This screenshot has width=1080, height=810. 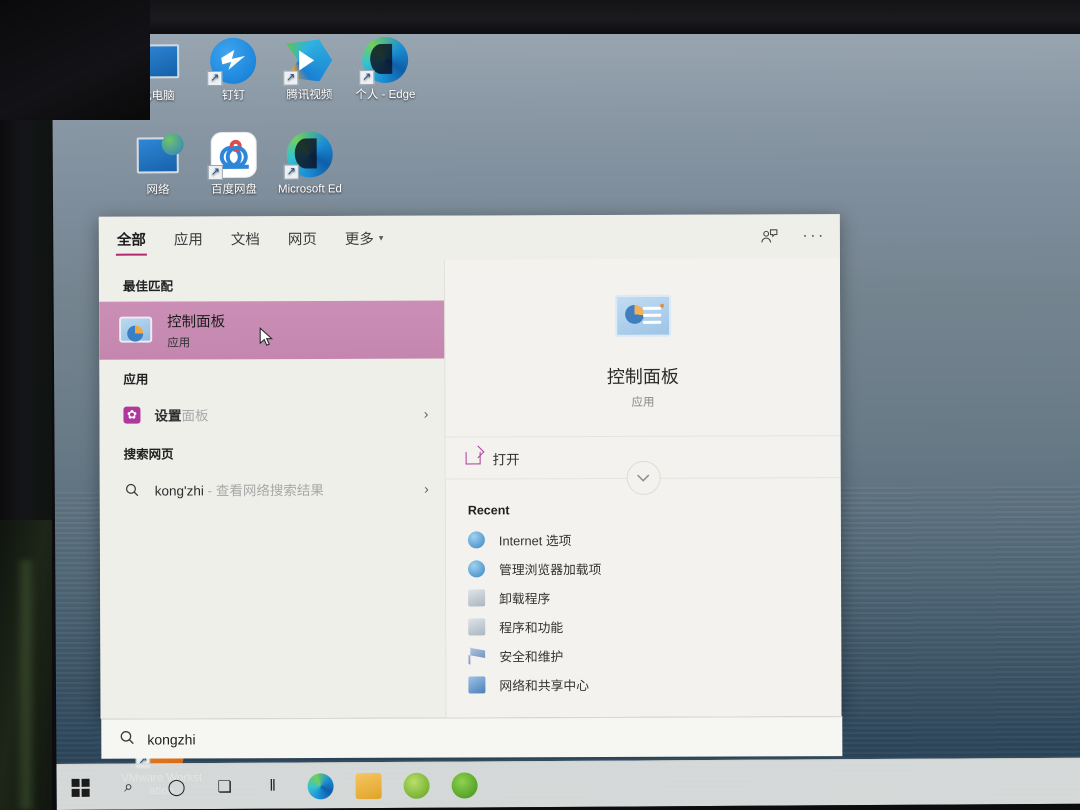 I want to click on open-action-label: 打开, so click(x=506, y=459).